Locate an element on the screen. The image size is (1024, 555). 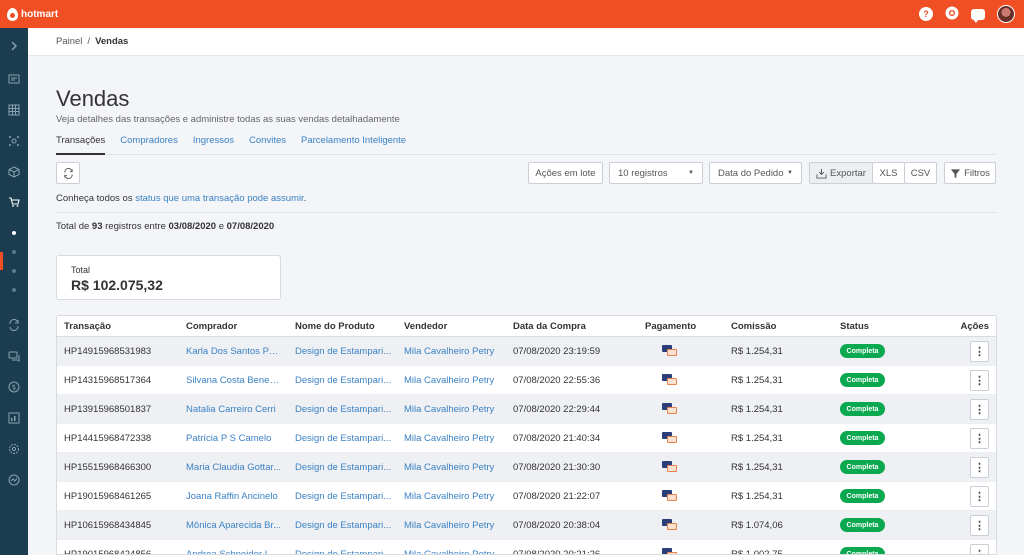
tab-compradores: Compradores is located at coordinates (149, 145).